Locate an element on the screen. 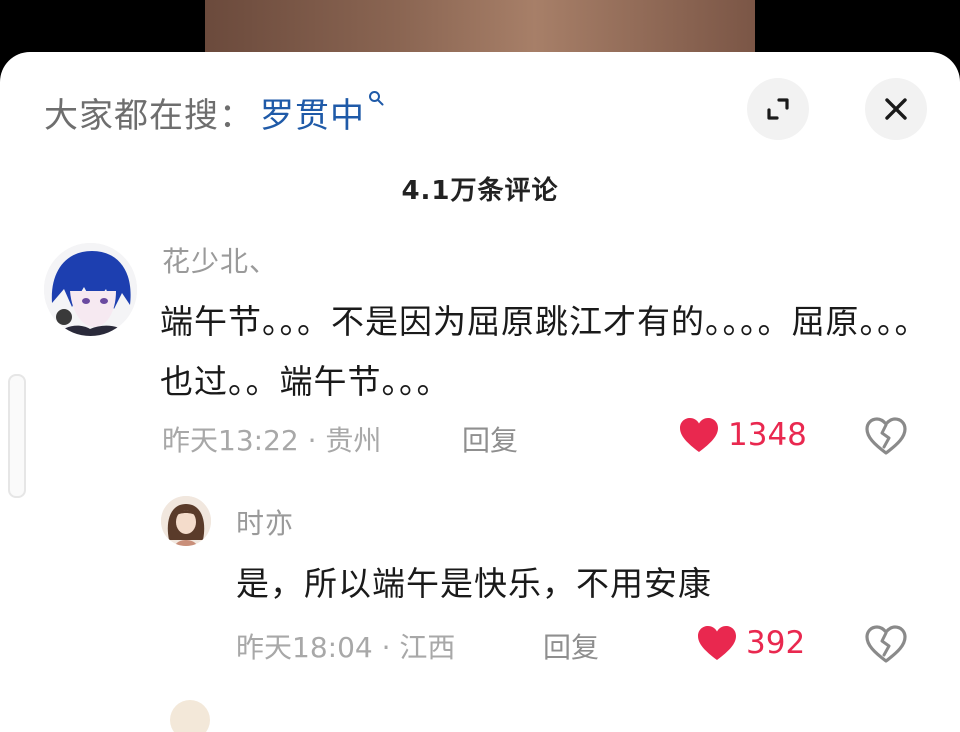 The image size is (960, 732). reply-timestamp-location: 昨天18:04 · 江西 is located at coordinates (346, 647).